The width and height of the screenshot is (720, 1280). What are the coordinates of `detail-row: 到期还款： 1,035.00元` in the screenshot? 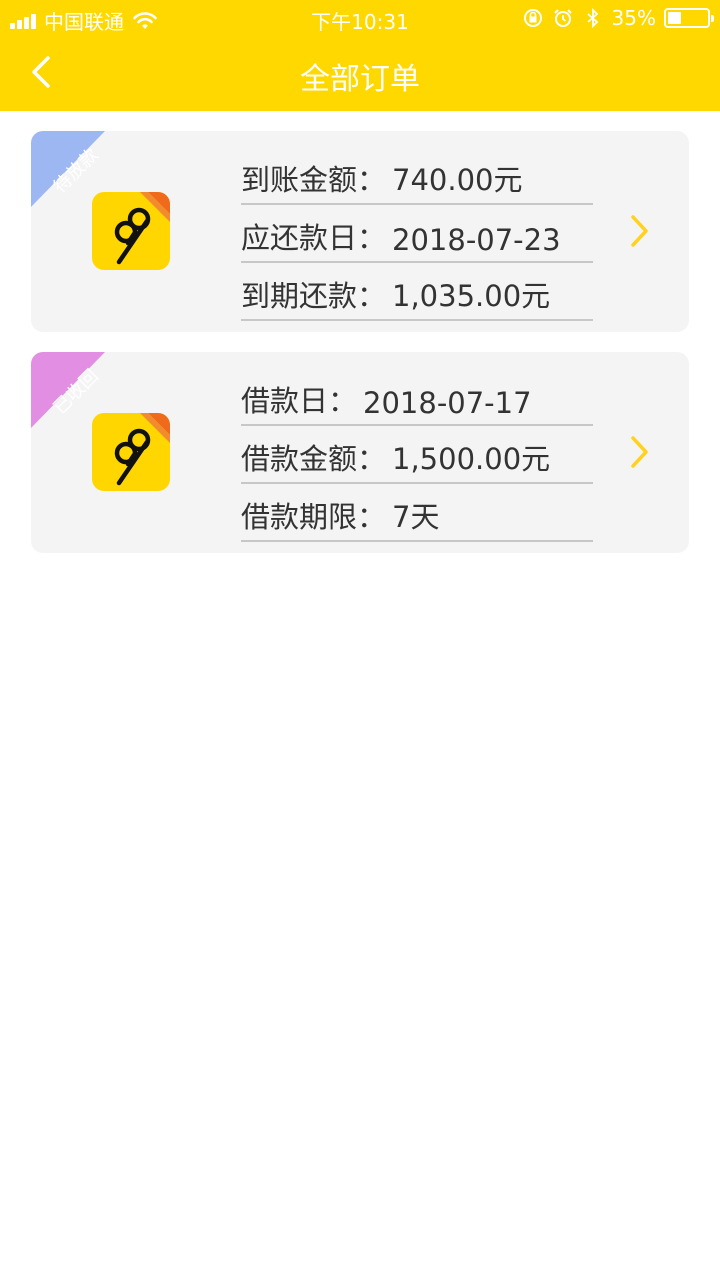 It's located at (417, 292).